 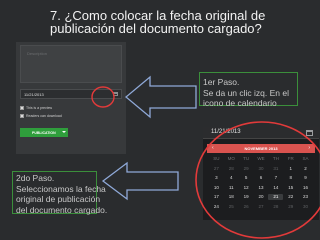 What do you see at coordinates (216, 188) in the screenshot?
I see `calendar-day: 10` at bounding box center [216, 188].